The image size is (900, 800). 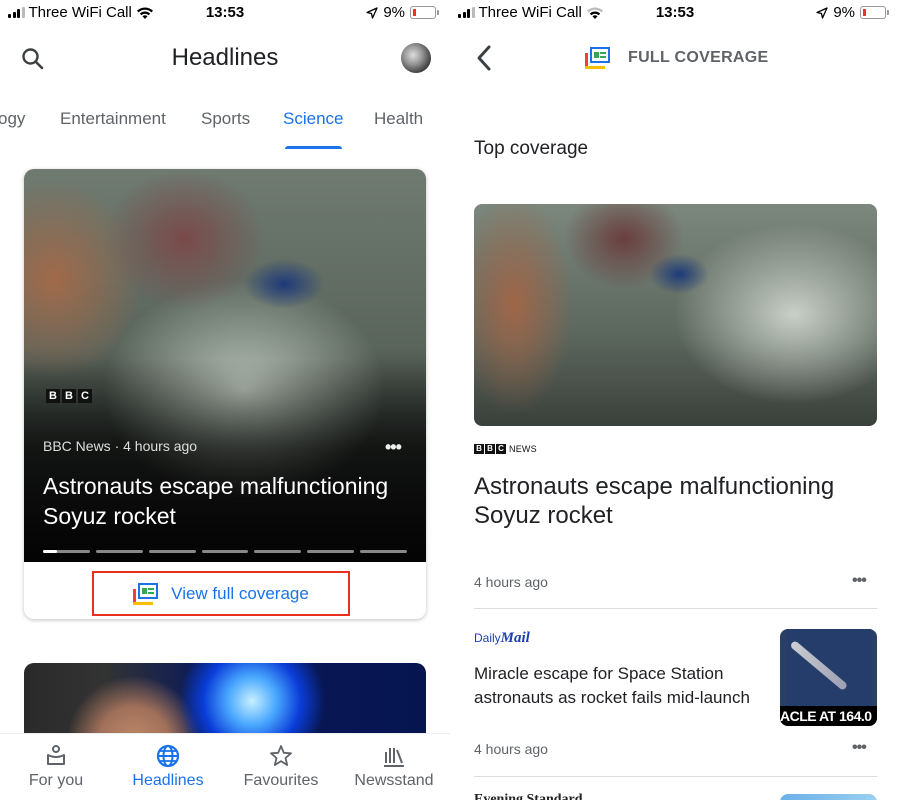 What do you see at coordinates (675, 315) in the screenshot?
I see `top-story-image` at bounding box center [675, 315].